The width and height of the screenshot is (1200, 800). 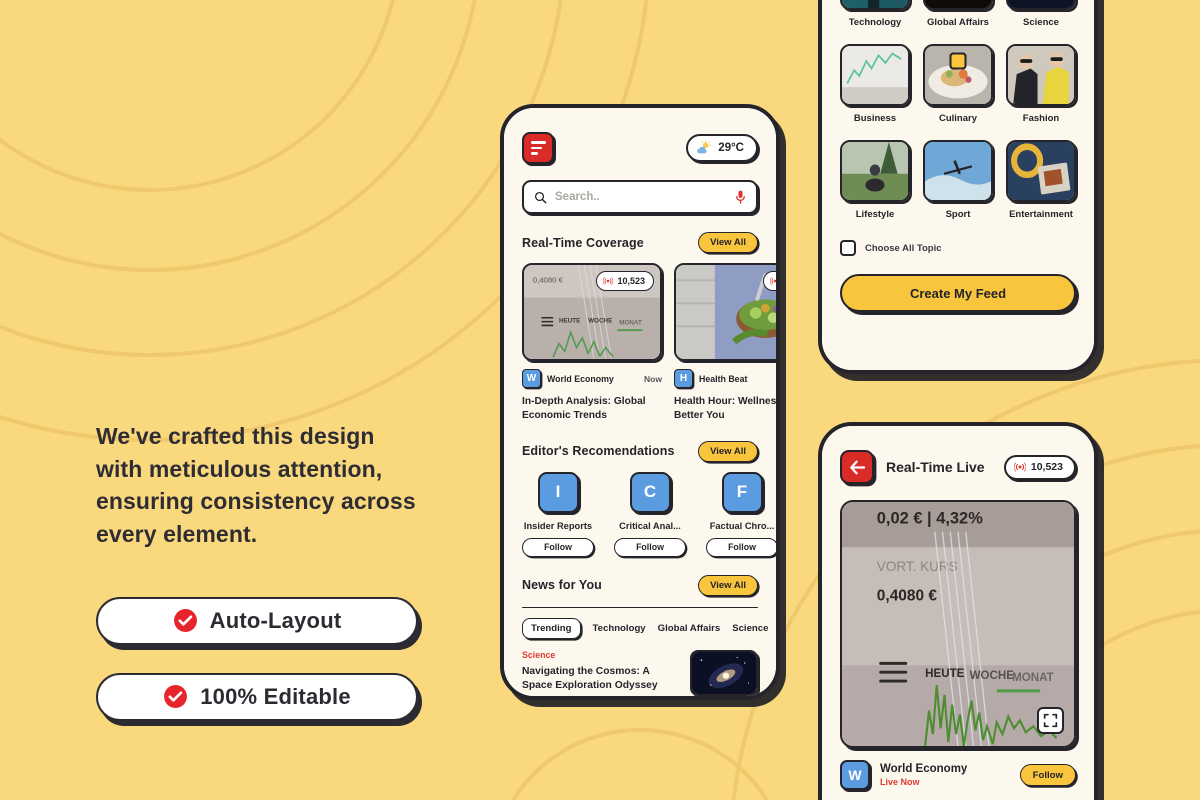 I want to click on topic-entertainment: Entertainment, so click(x=1041, y=180).